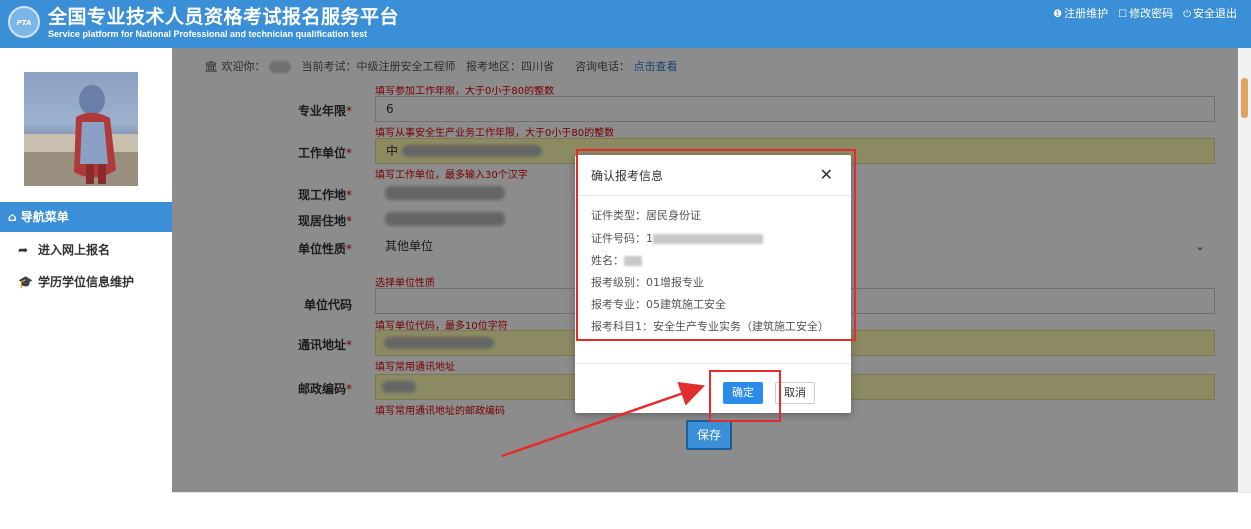 This screenshot has height=529, width=1251. Describe the element at coordinates (616, 260) in the screenshot. I see `name-line: 姓名：` at that location.